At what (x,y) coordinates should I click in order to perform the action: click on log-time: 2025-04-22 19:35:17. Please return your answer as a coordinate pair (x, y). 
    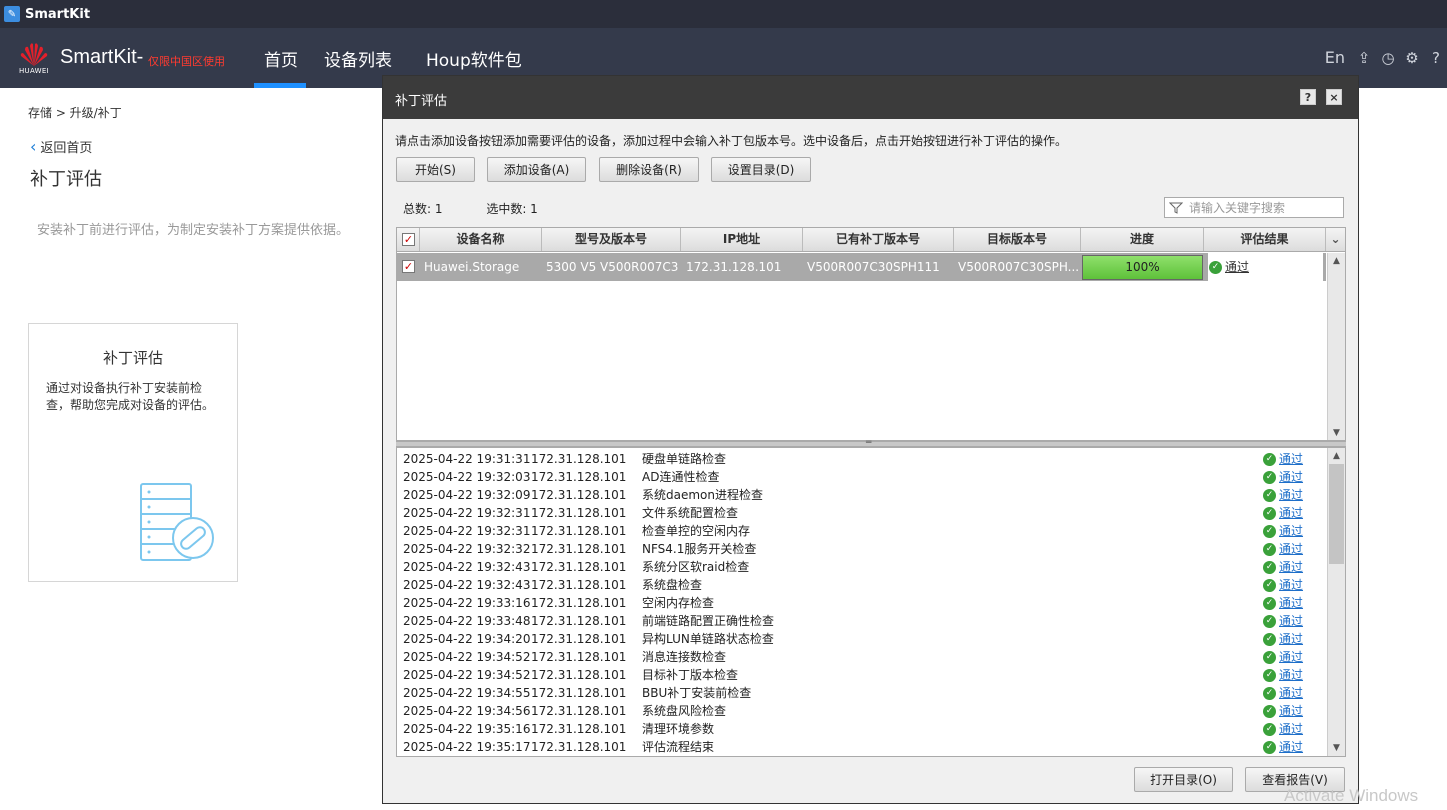
    Looking at the image, I should click on (467, 747).